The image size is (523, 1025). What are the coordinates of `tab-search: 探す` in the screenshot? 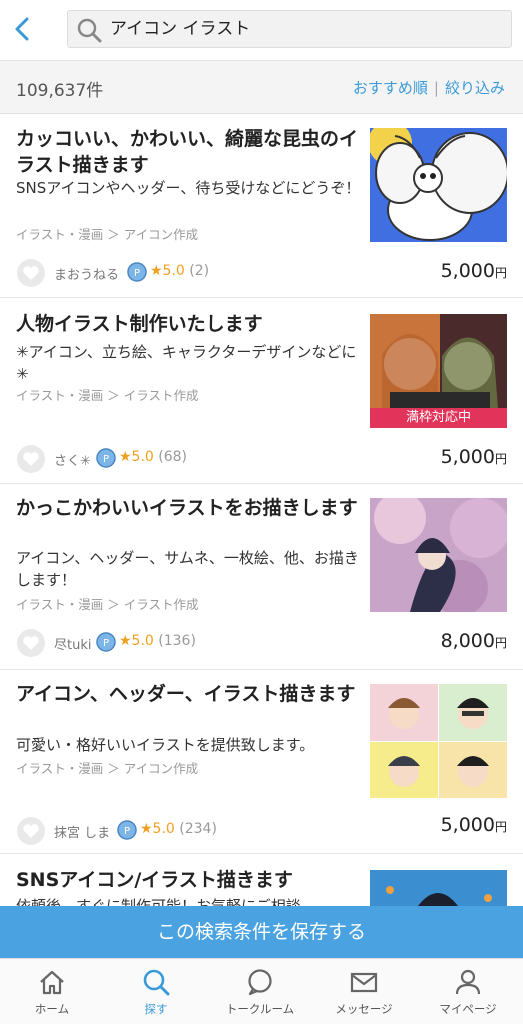 It's located at (156, 992).